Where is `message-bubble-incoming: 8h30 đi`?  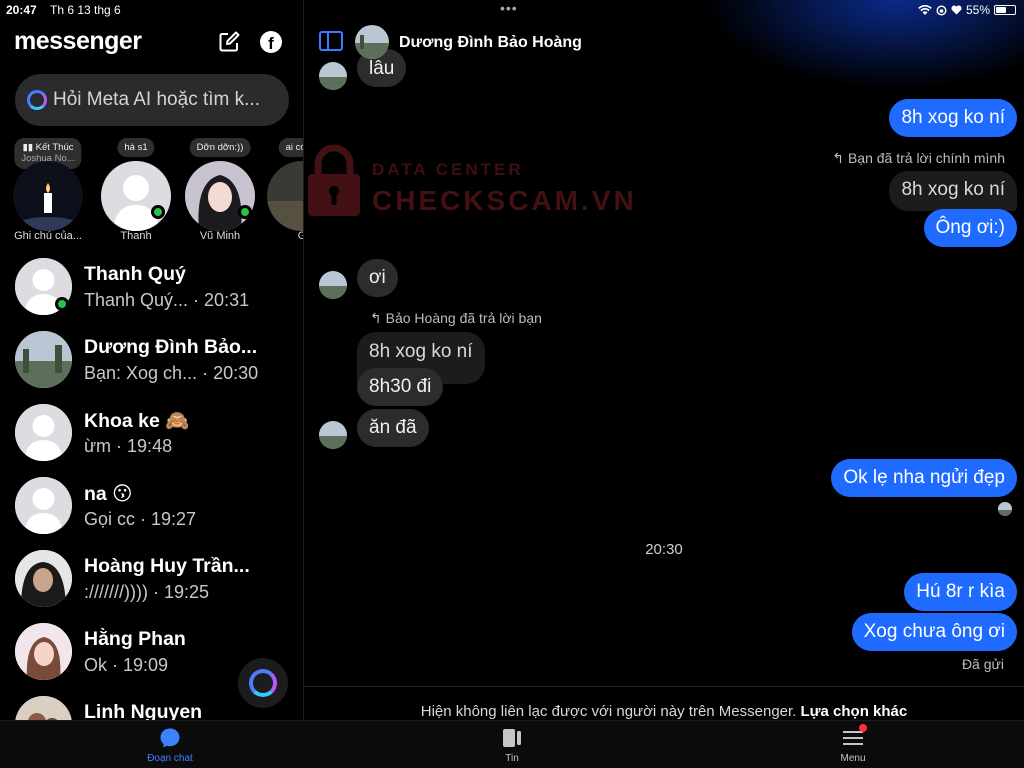 message-bubble-incoming: 8h30 đi is located at coordinates (400, 387).